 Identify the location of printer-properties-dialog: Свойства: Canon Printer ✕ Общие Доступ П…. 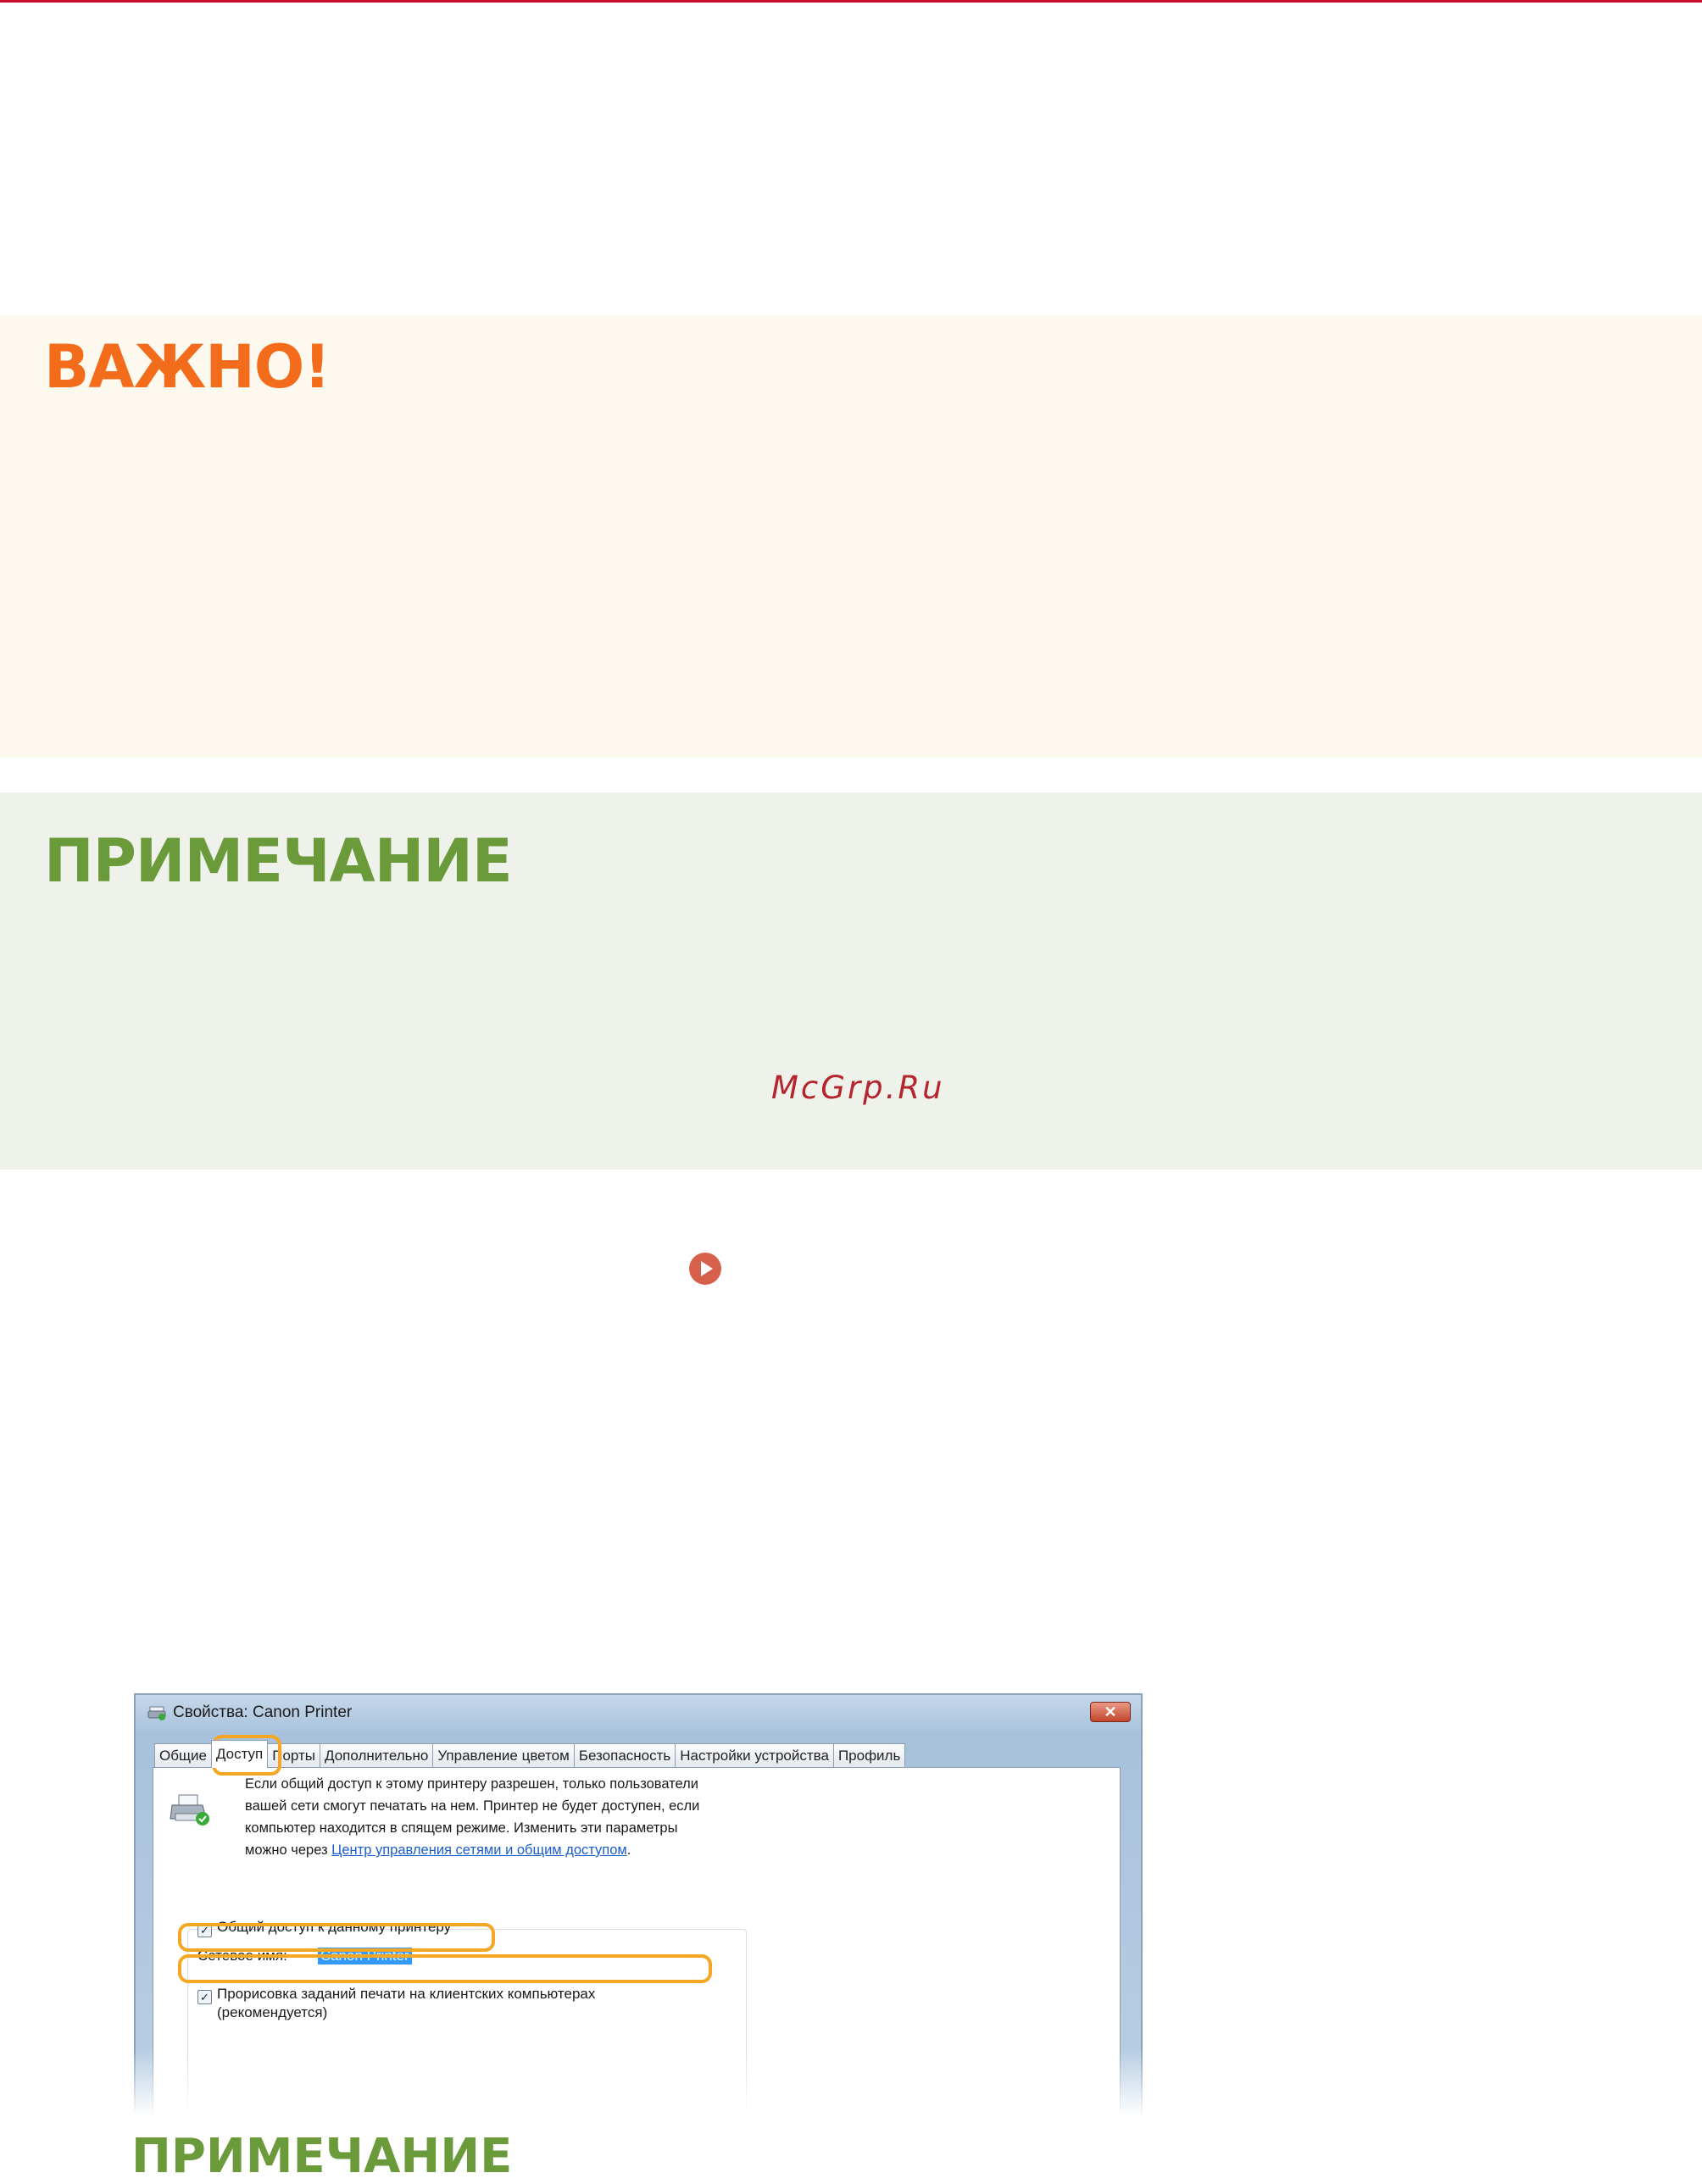
(638, 1914).